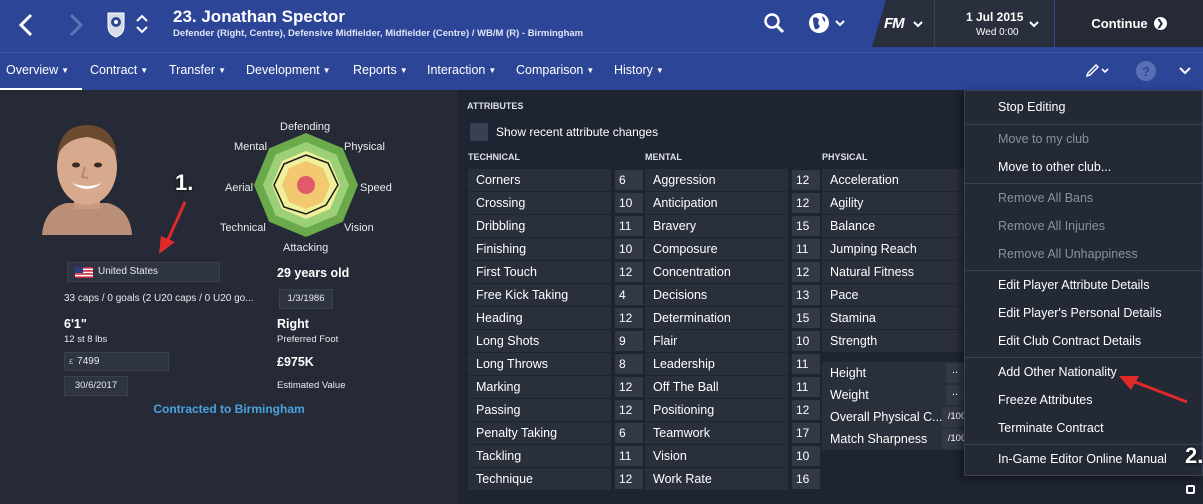  What do you see at coordinates (681, 433) in the screenshot?
I see `attribute-name: Teamwork` at bounding box center [681, 433].